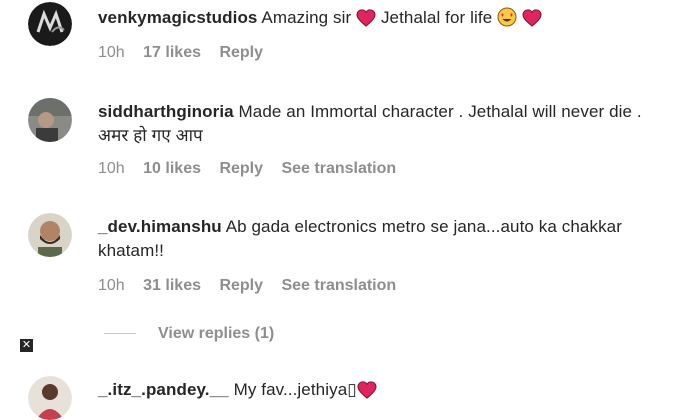  What do you see at coordinates (290, 389) in the screenshot?
I see `comment-text: My fav...jethiya` at bounding box center [290, 389].